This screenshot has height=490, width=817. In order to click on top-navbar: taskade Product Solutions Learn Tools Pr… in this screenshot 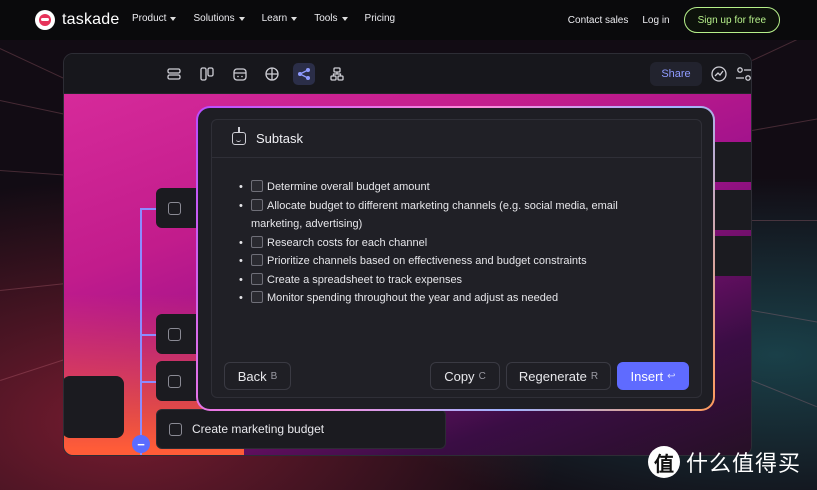, I will do `click(408, 20)`.